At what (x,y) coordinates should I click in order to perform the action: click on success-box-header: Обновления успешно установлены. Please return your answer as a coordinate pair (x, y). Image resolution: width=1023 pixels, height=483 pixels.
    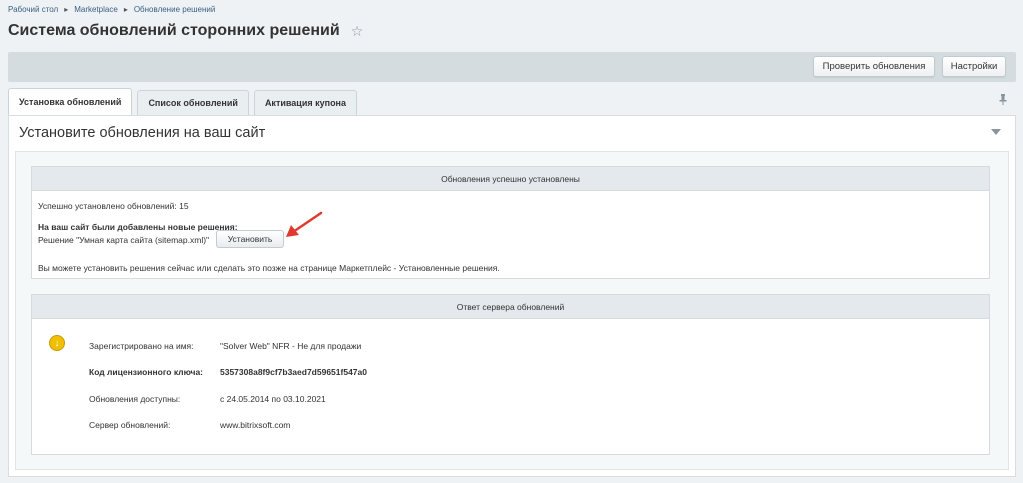
    Looking at the image, I should click on (510, 179).